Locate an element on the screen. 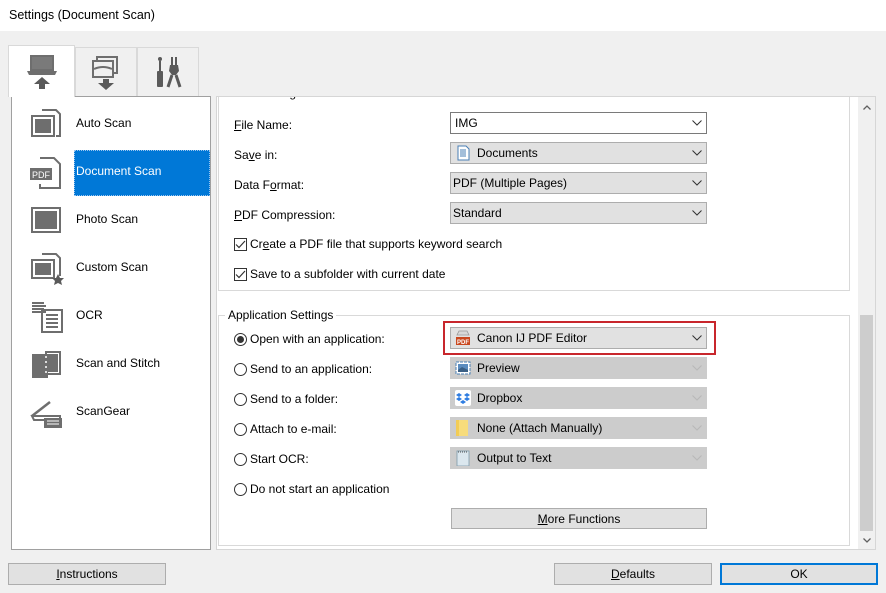  sidebar-item-label: Scan and Stitch is located at coordinates (118, 363).